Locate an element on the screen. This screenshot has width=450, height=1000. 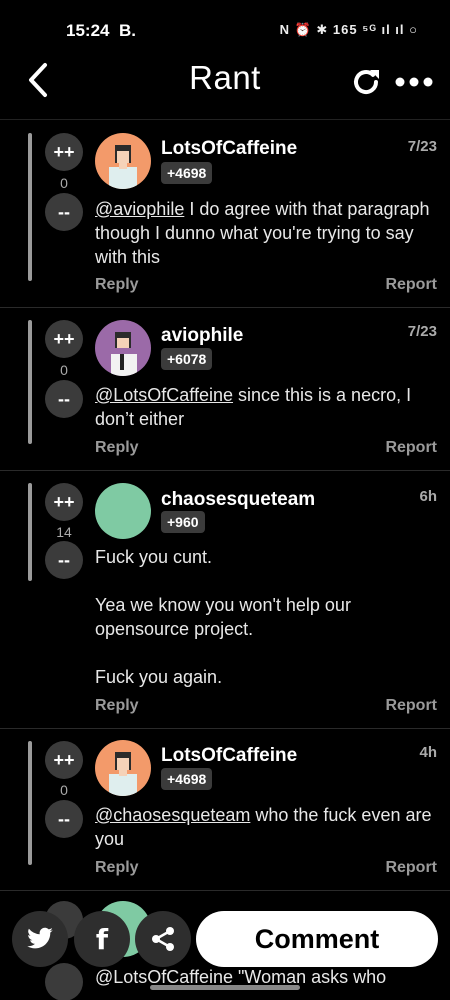
top-bar: Rant is located at coordinates (225, 90).